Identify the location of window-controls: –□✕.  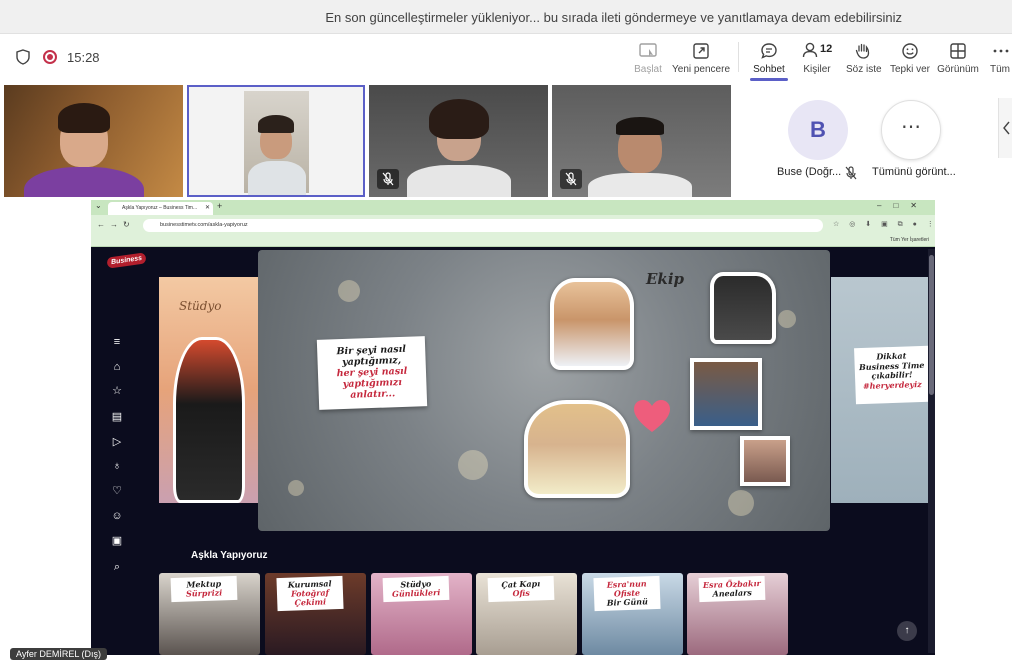
(903, 205).